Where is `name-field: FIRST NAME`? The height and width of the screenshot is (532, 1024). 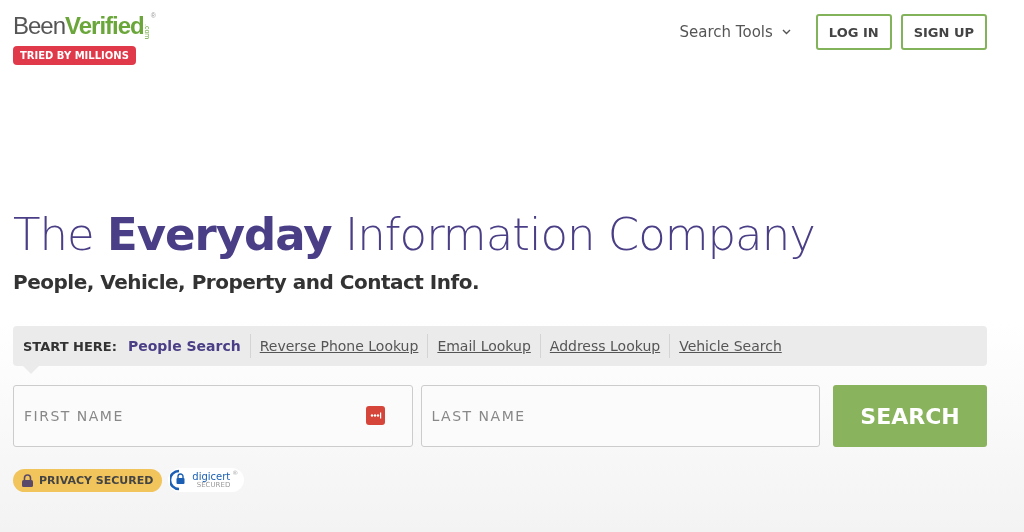 name-field: FIRST NAME is located at coordinates (213, 416).